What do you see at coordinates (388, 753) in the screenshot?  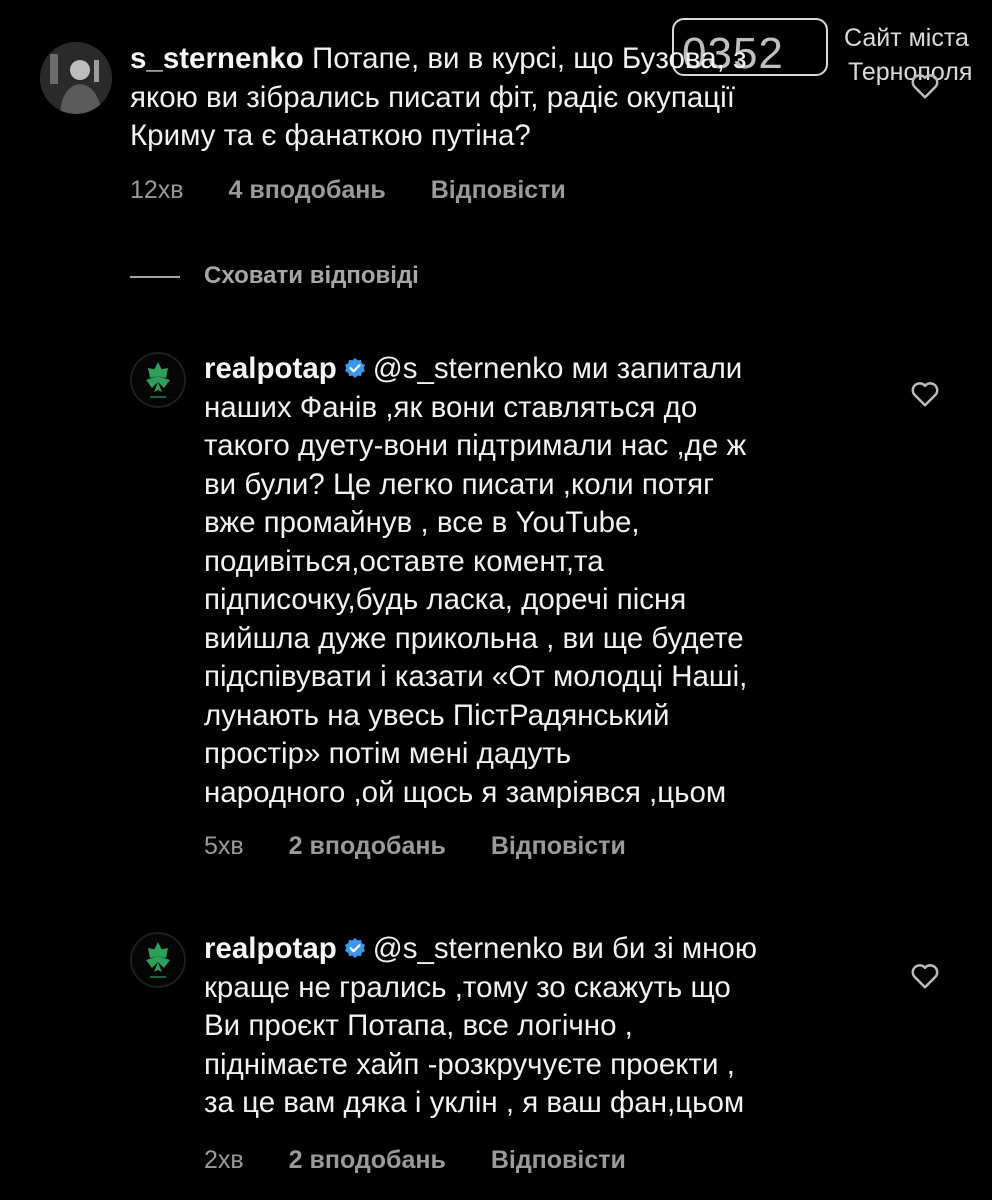 I see `comment-text-line: простір» потім мені дадуть` at bounding box center [388, 753].